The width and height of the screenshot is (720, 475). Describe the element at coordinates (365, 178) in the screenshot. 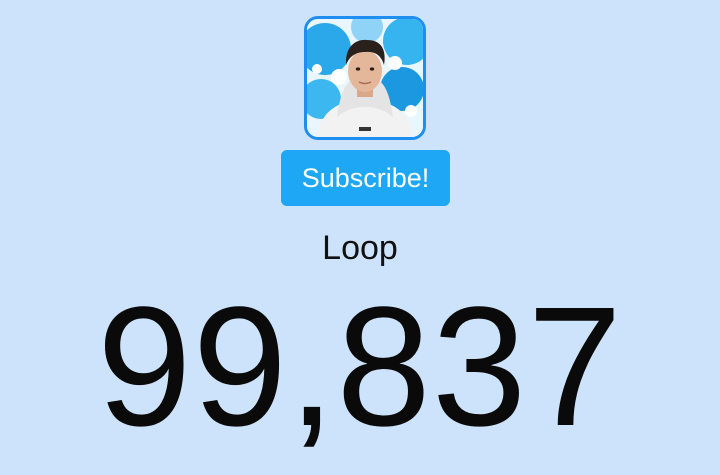

I see `subscribe-button: Subscribe!` at that location.